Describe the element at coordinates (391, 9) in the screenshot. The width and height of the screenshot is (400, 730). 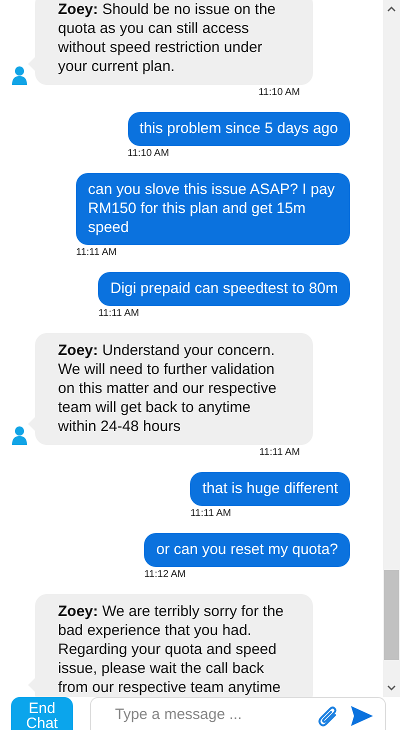
I see `scroll-up-icon` at that location.